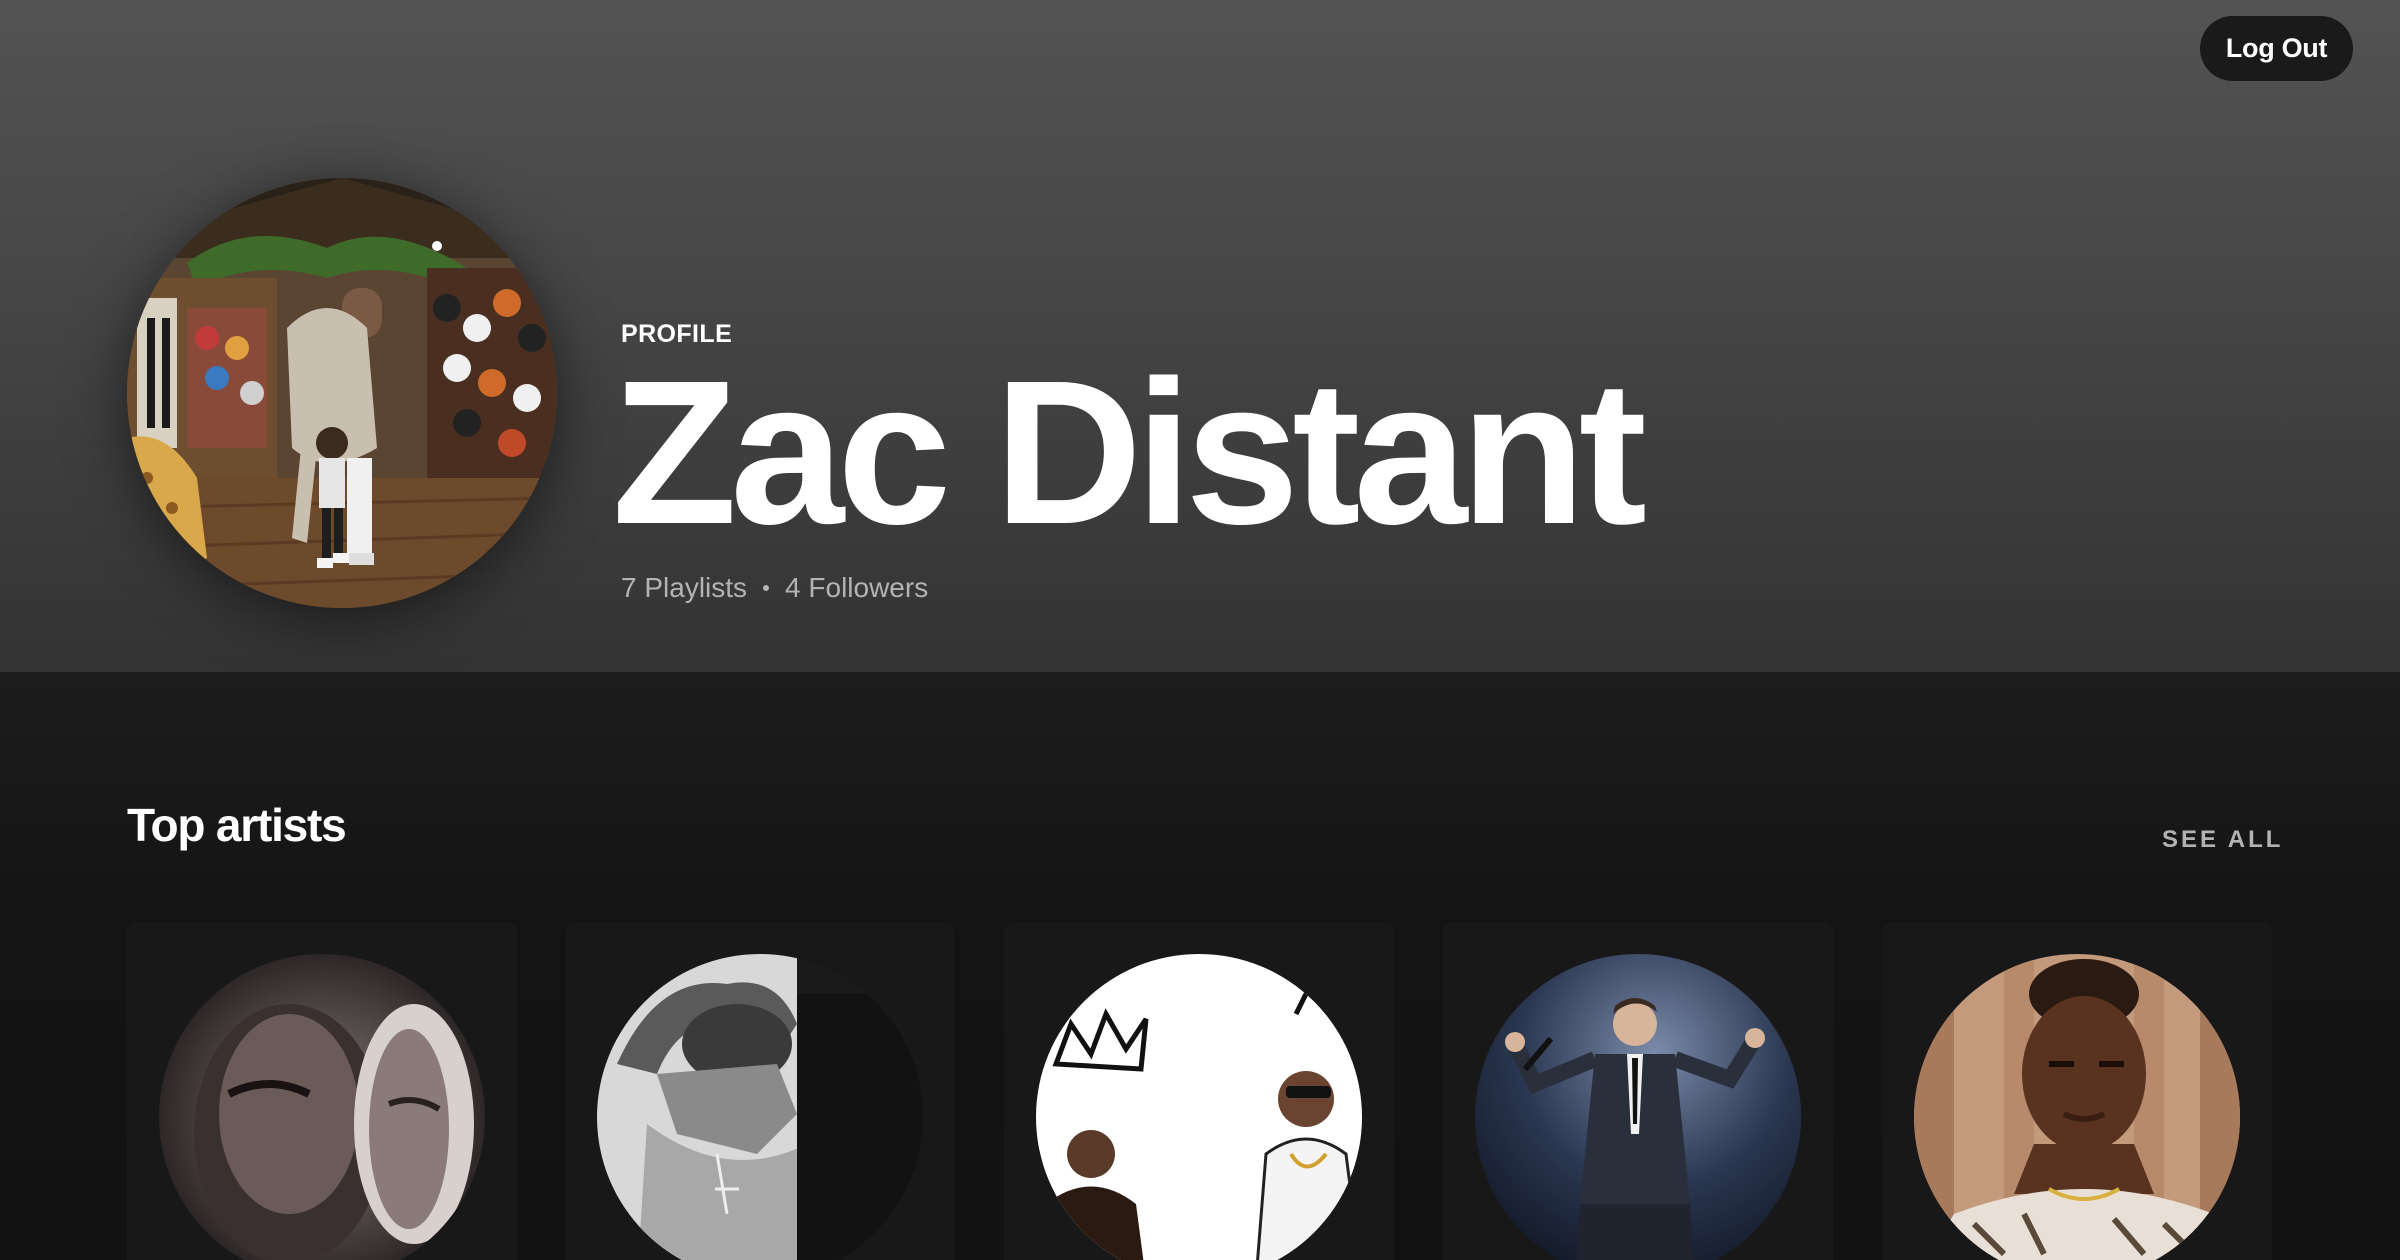 The width and height of the screenshot is (2400, 1260). I want to click on avatar-photo, so click(342, 393).